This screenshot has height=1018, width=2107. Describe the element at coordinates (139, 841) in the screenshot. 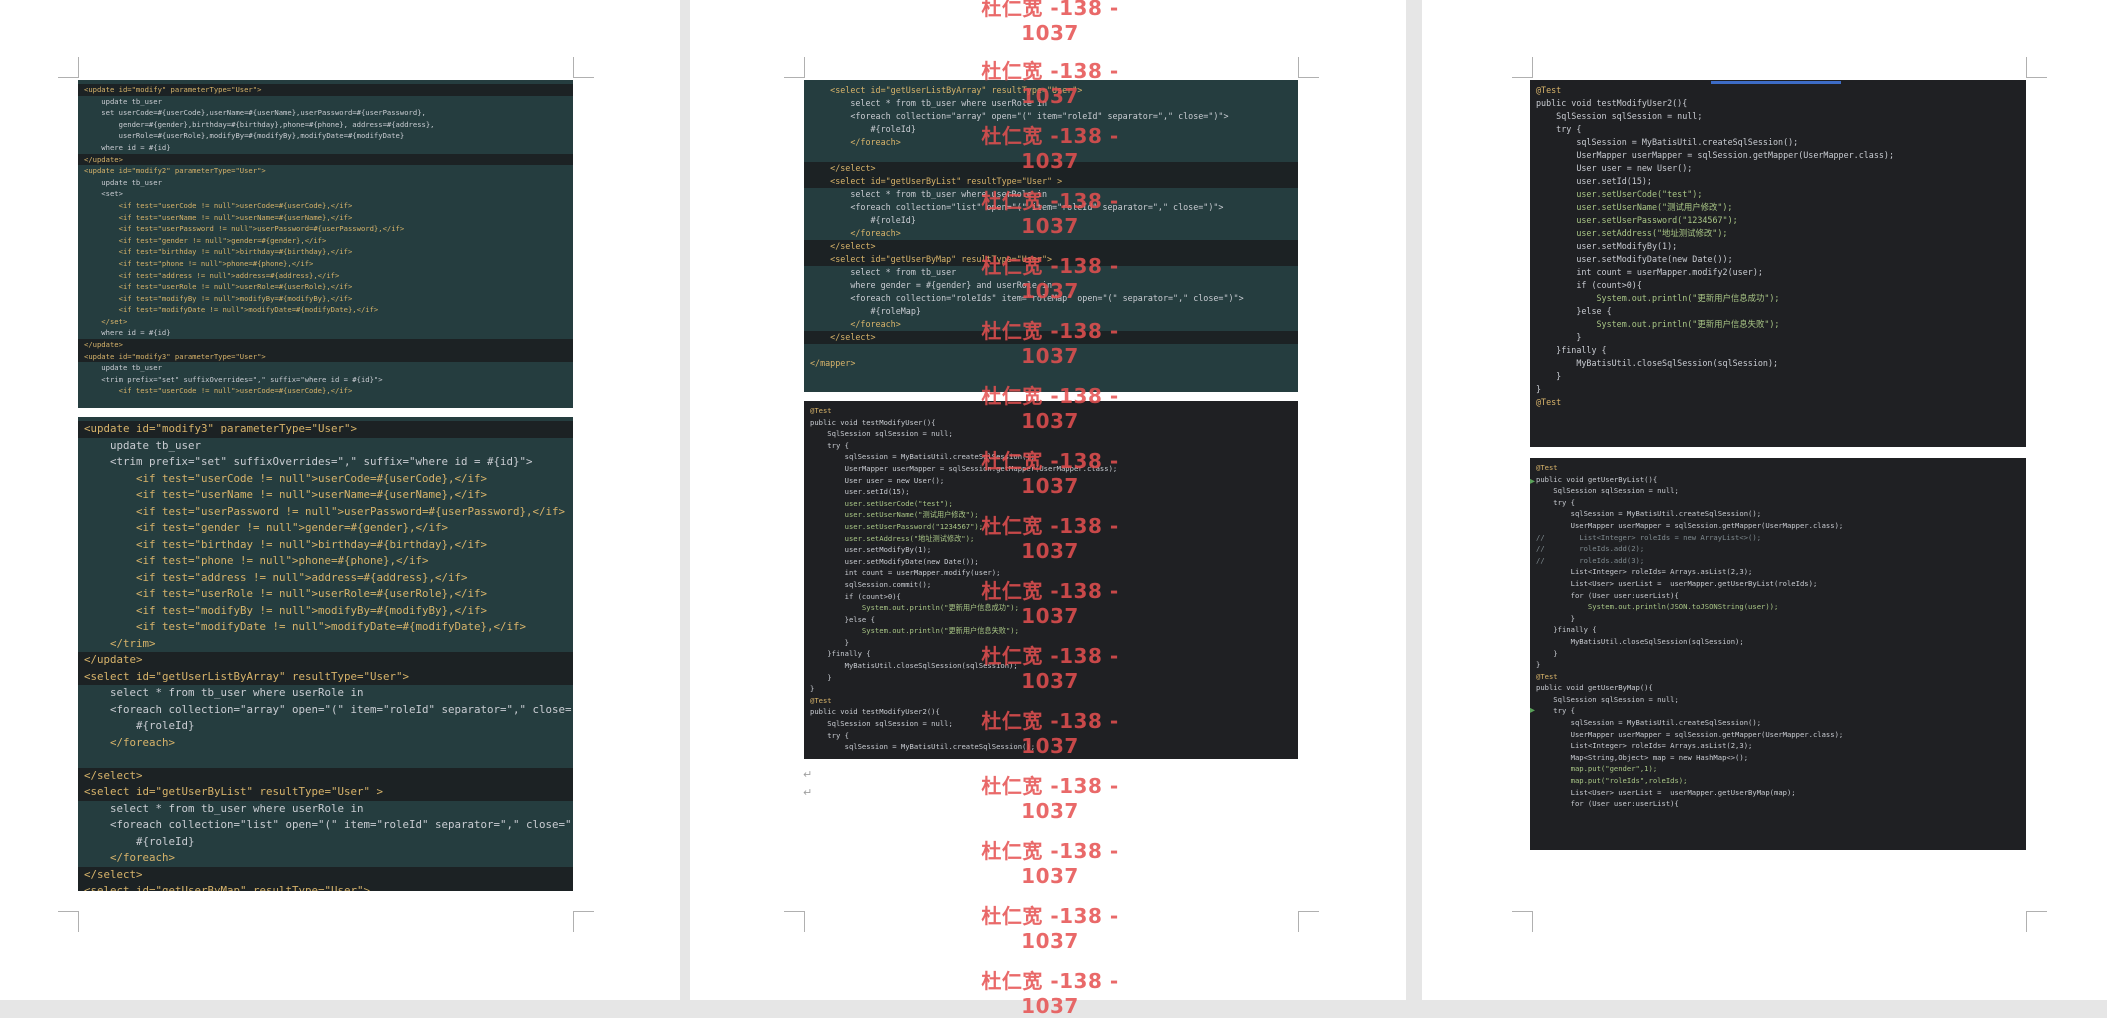

I see `code-line: #{roleId}` at that location.